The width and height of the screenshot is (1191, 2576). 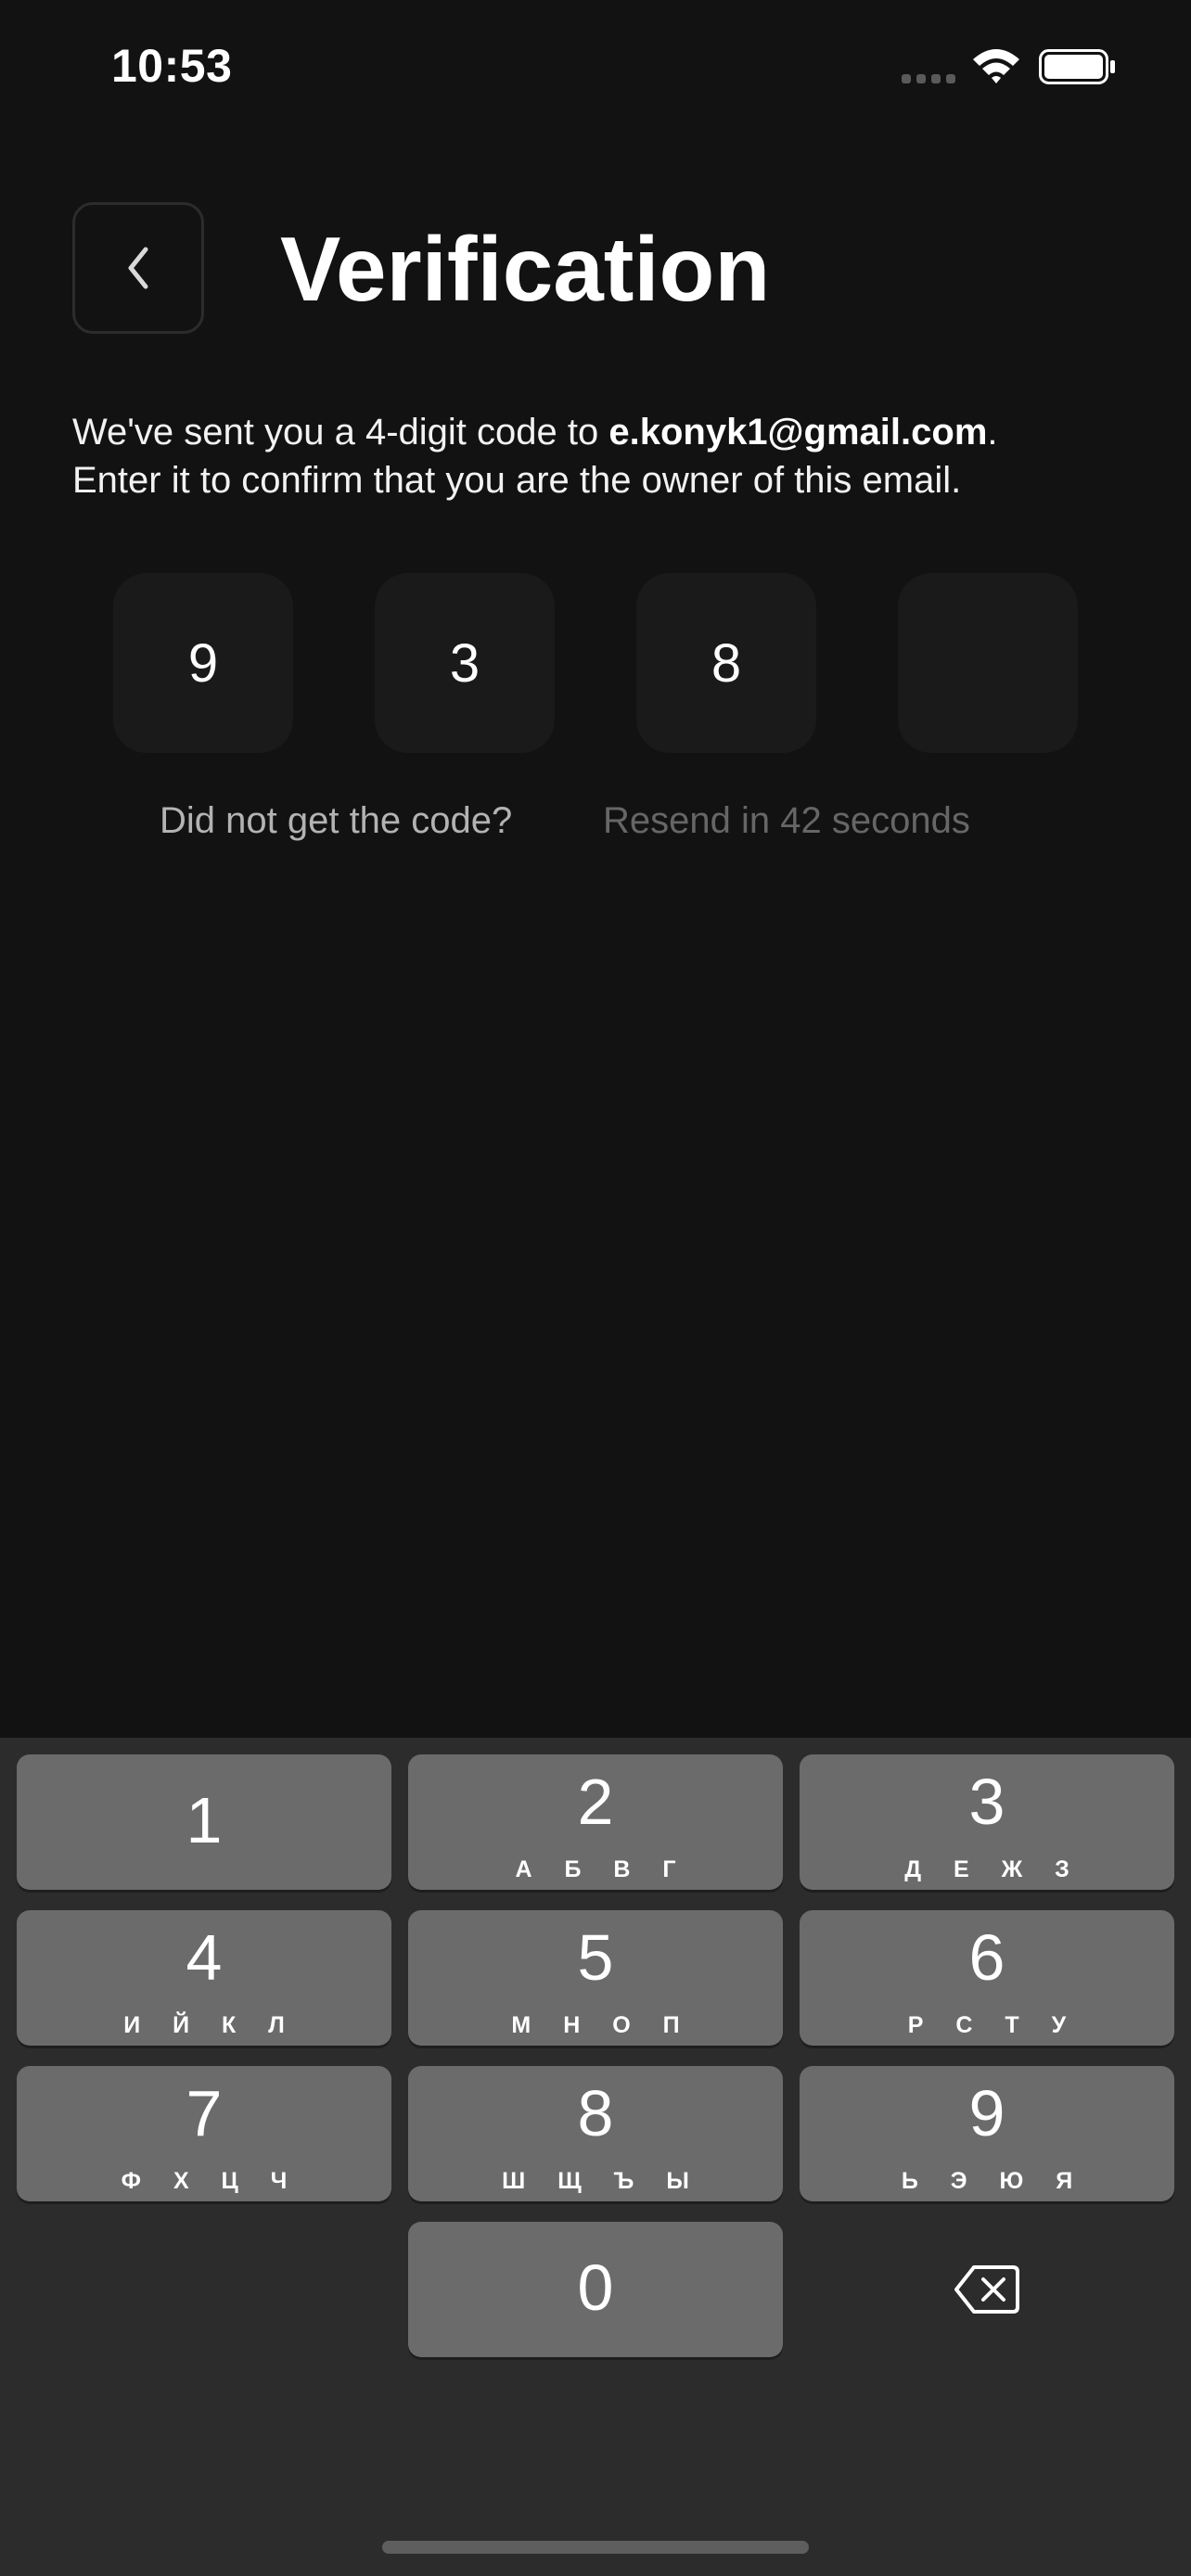 I want to click on backspace-icon, so click(x=986, y=2289).